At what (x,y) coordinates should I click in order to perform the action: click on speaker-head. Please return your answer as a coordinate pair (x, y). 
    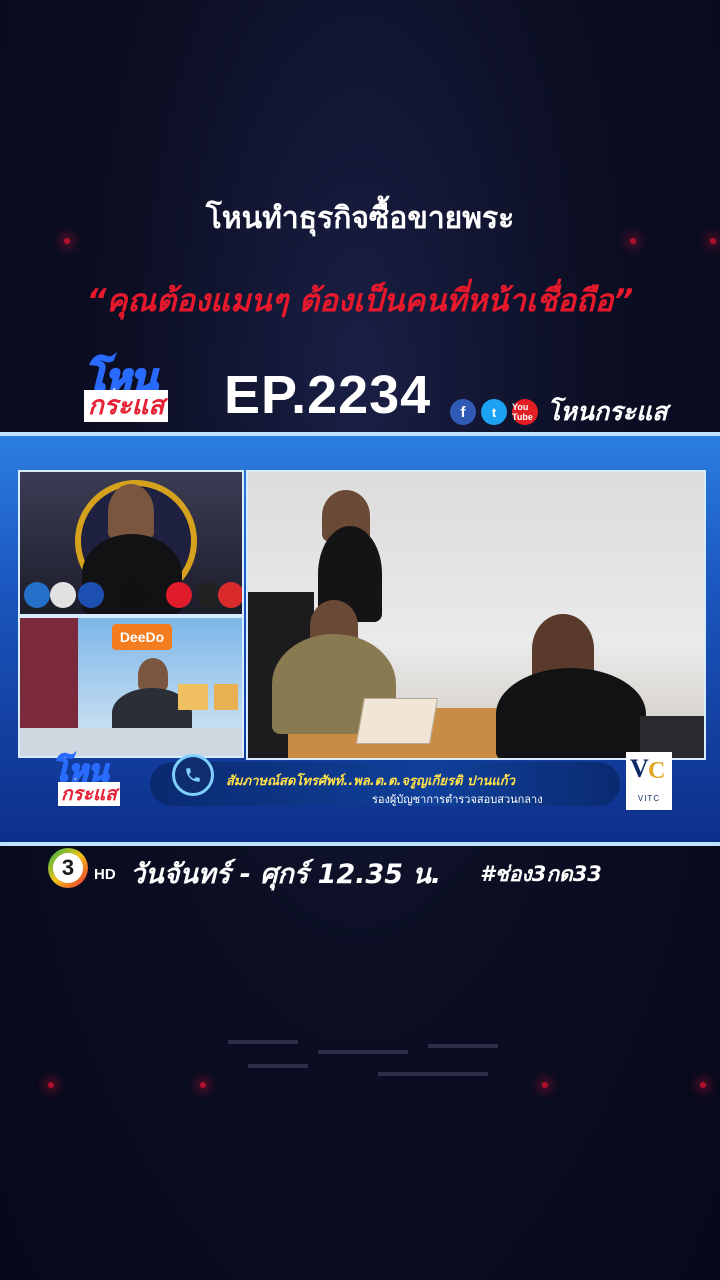
    Looking at the image, I should click on (131, 512).